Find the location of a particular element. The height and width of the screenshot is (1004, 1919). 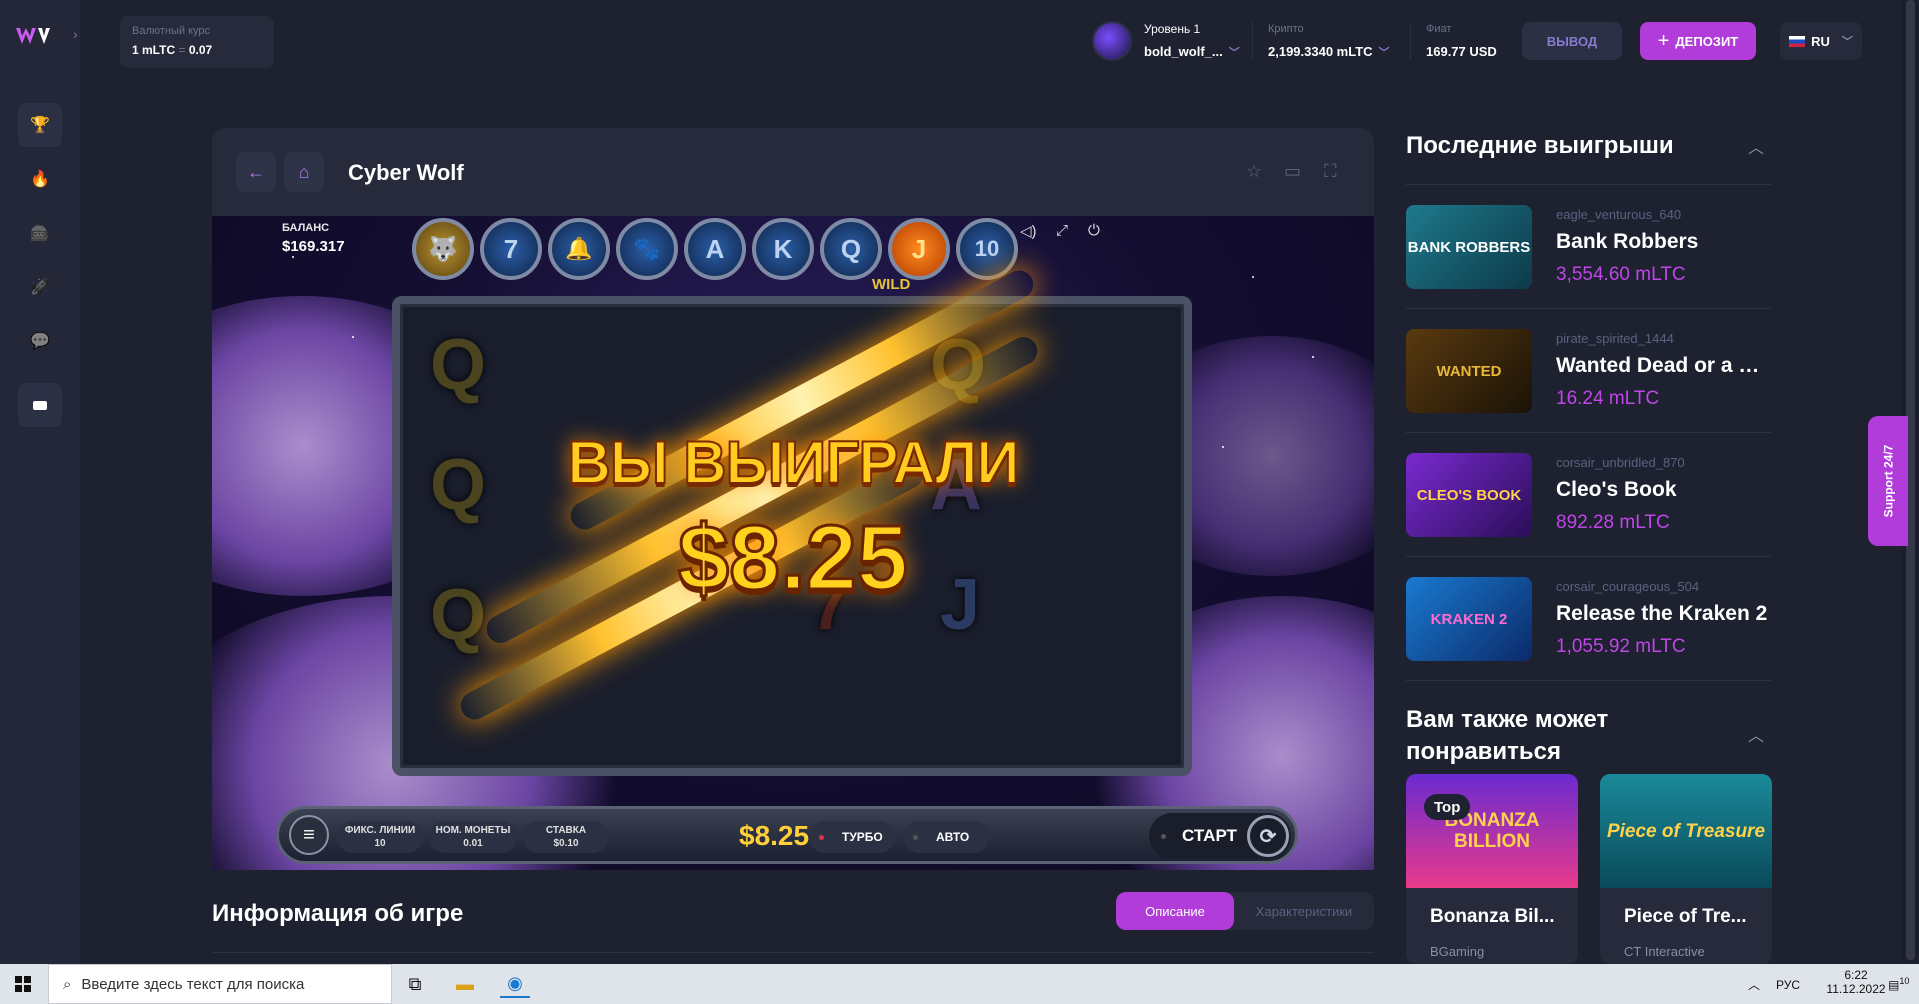

turbo-indicator-icon is located at coordinates (821, 837).